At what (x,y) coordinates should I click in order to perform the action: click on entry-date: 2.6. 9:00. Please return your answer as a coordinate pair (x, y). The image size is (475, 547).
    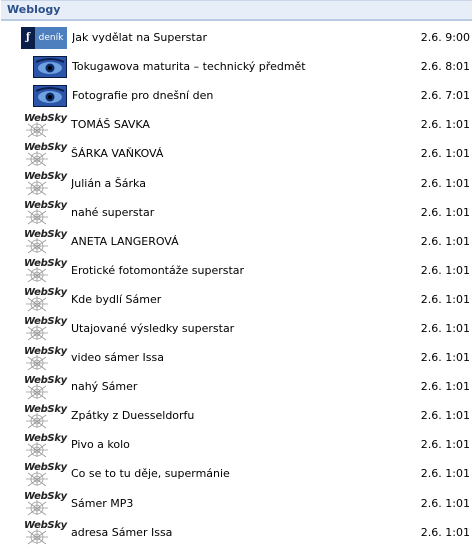
    Looking at the image, I should click on (445, 38).